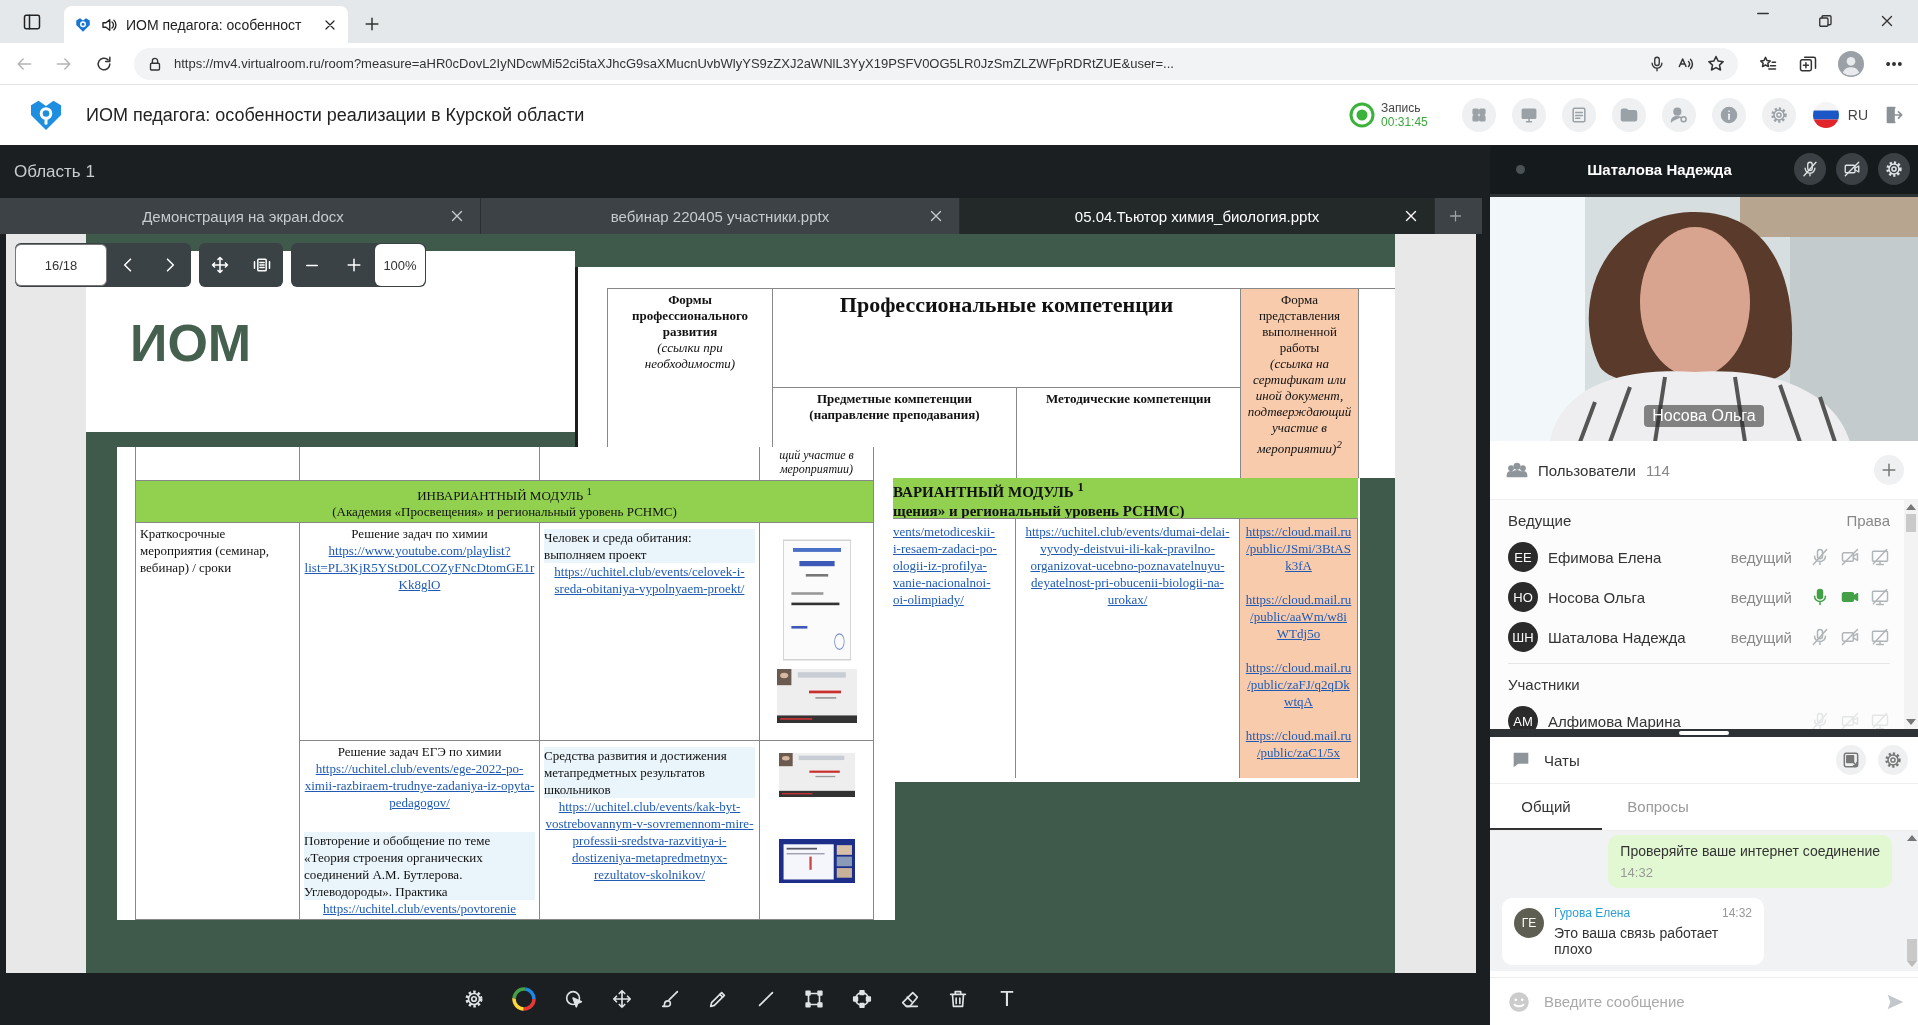 The height and width of the screenshot is (1025, 1918). What do you see at coordinates (574, 999) in the screenshot?
I see `pointer-icon` at bounding box center [574, 999].